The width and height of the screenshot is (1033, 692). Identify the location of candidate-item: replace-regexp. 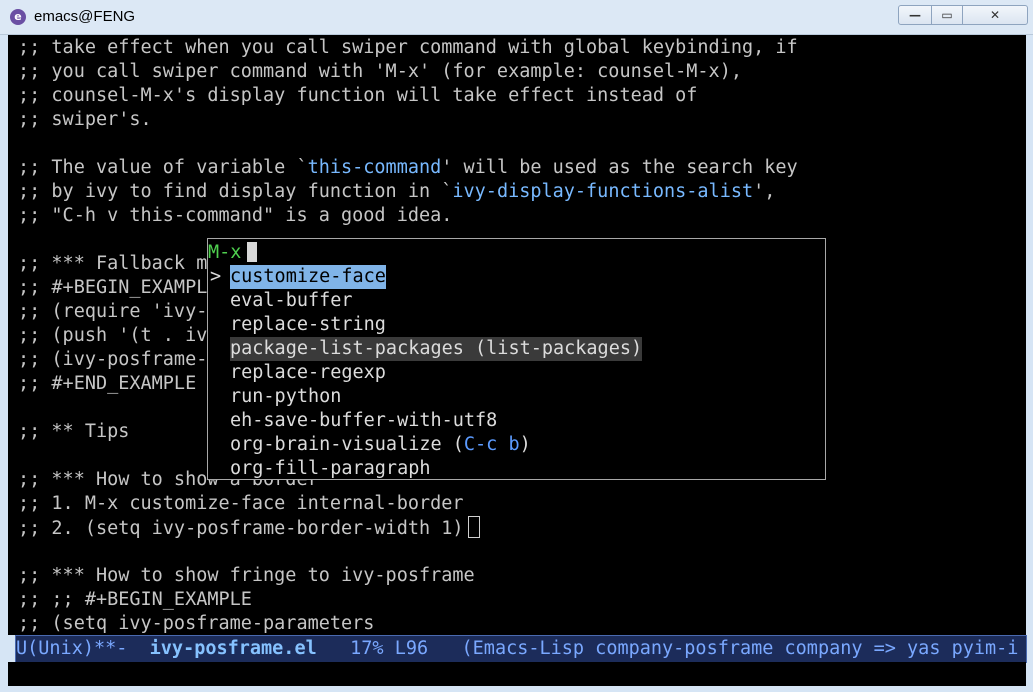
(308, 373).